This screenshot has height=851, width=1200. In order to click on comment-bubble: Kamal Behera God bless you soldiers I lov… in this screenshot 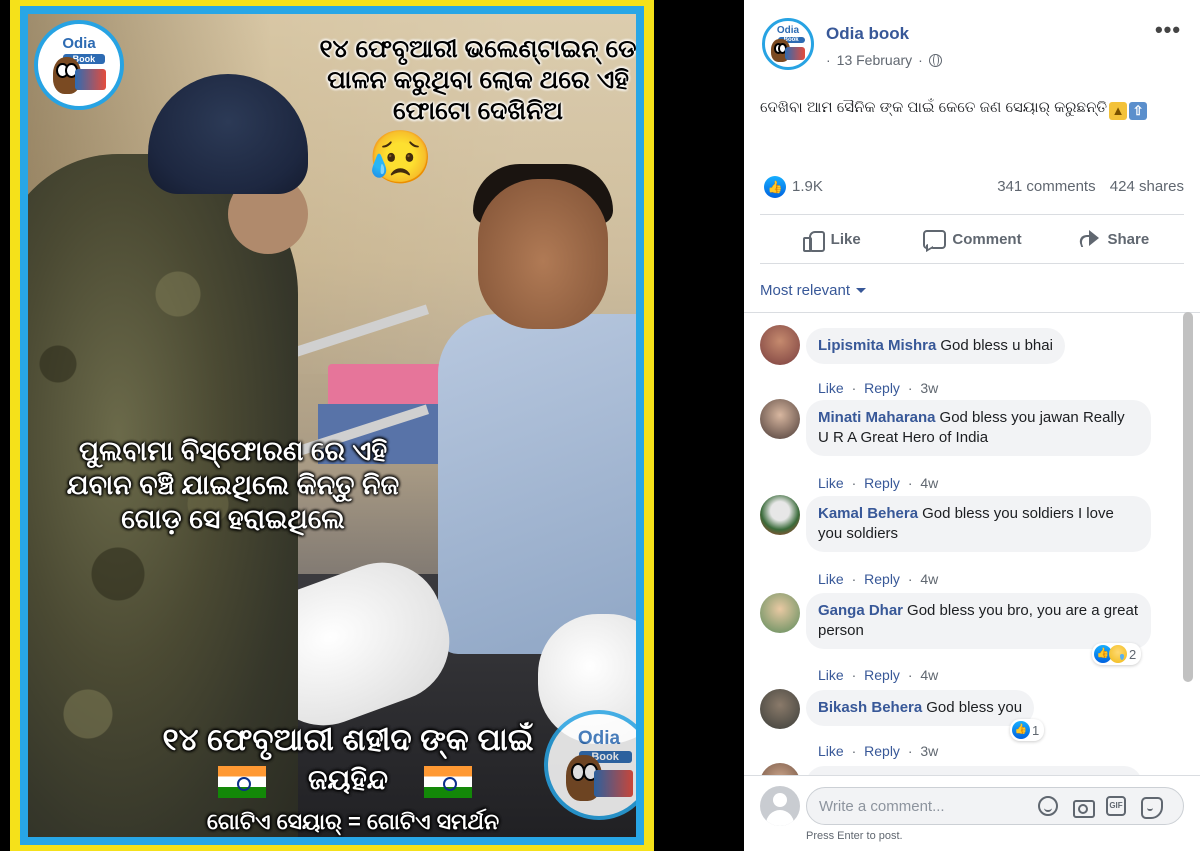, I will do `click(978, 524)`.